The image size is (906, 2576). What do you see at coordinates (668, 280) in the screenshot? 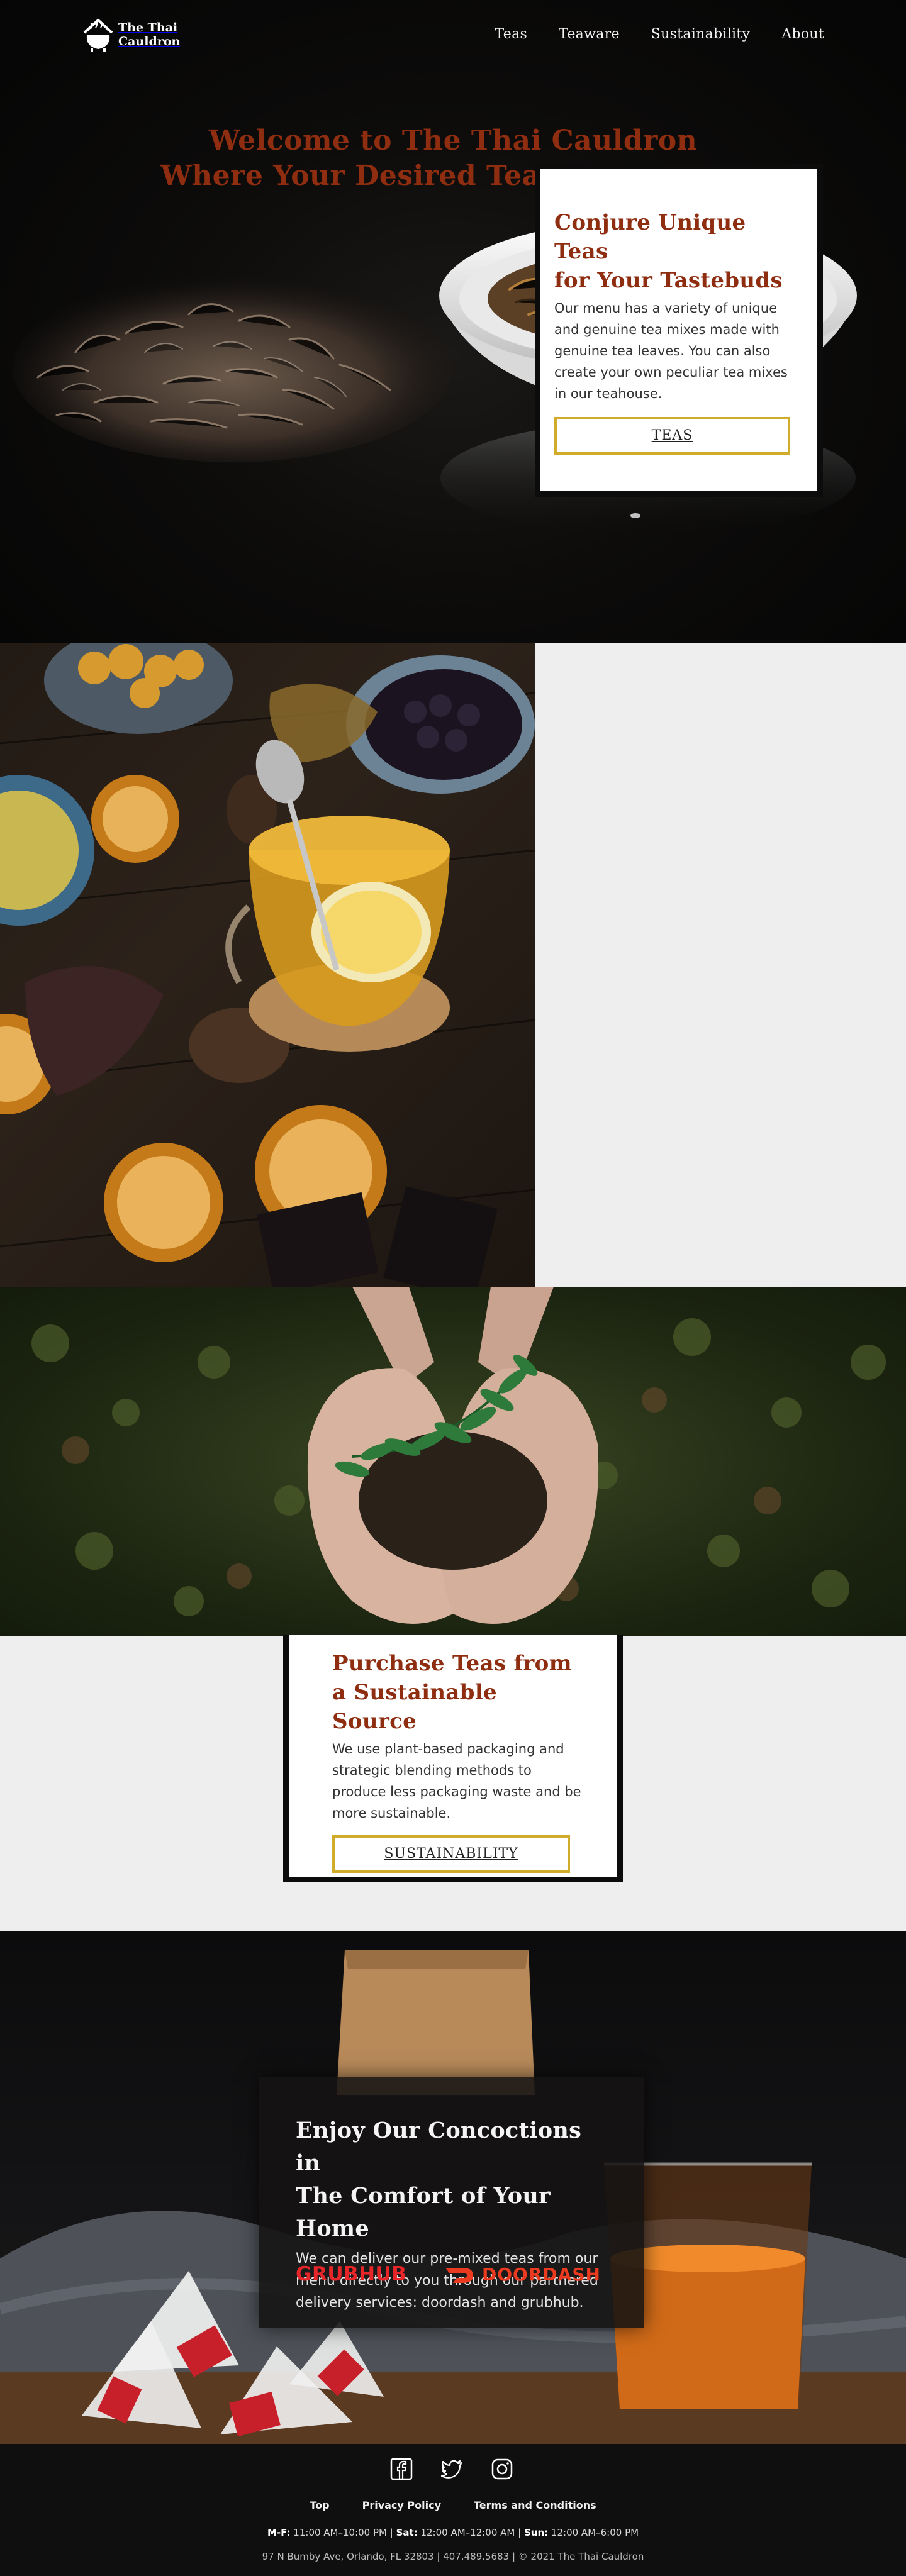
I see `conjure-title-line-2: for Your Tastebuds` at bounding box center [668, 280].